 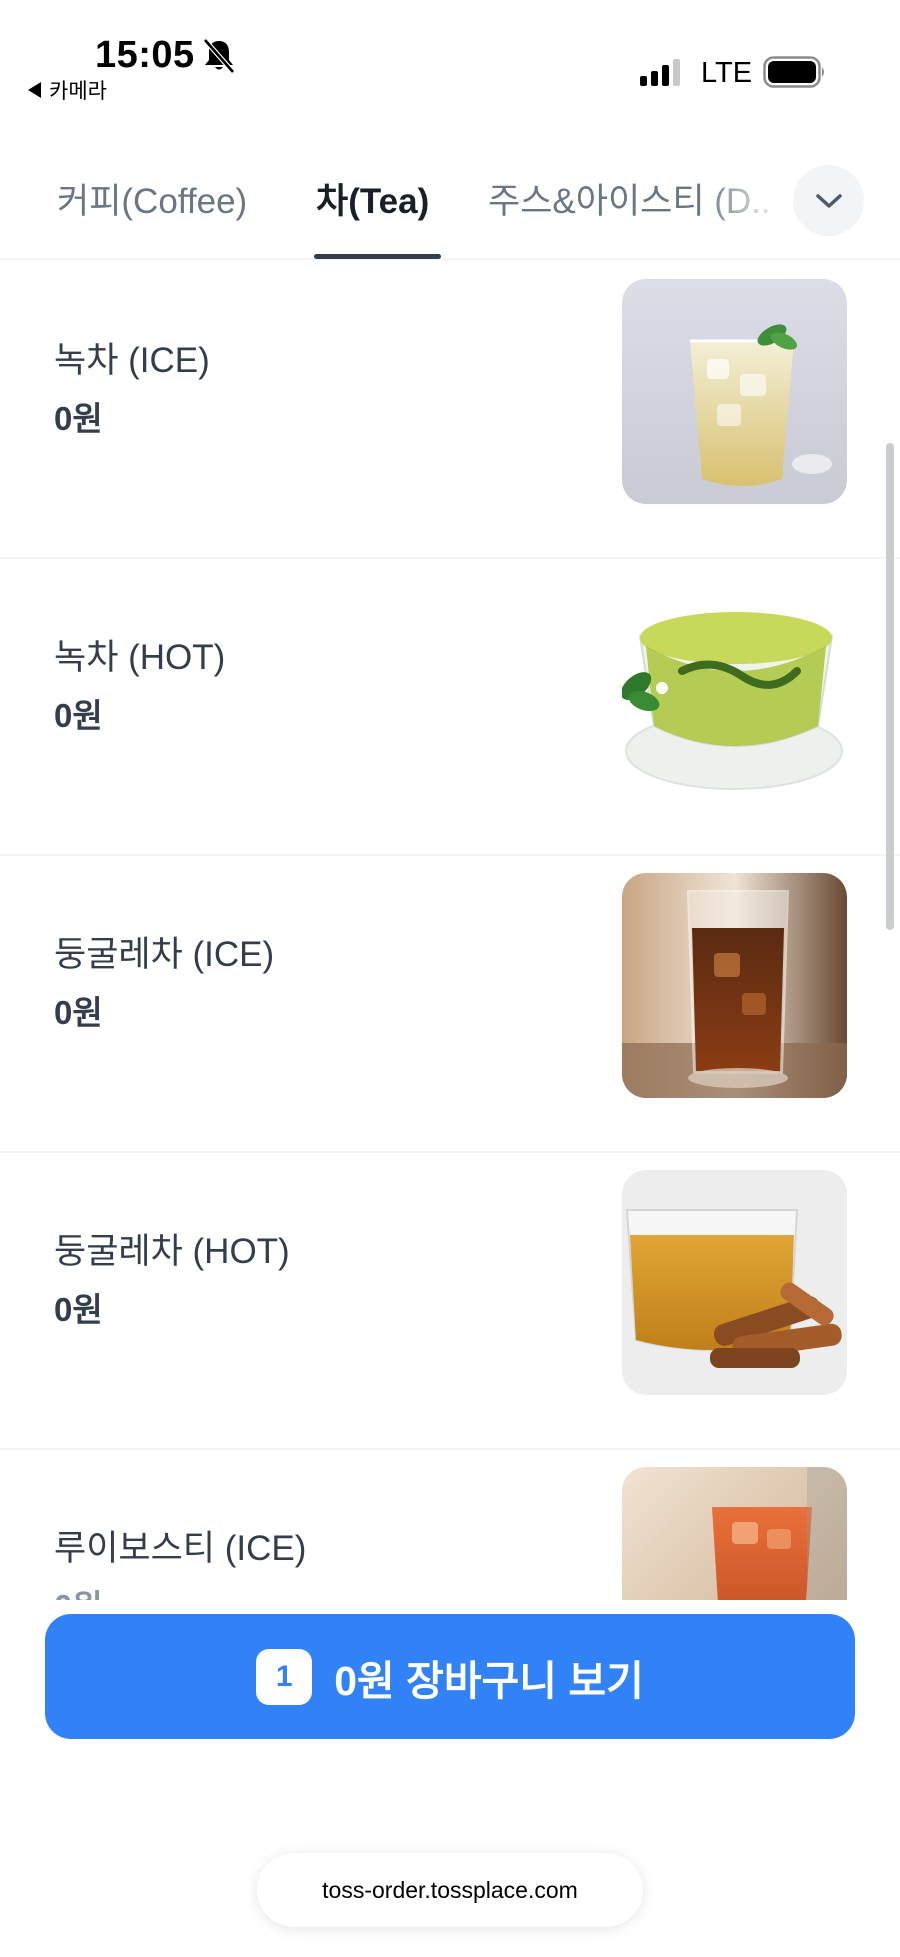 I want to click on back-triangle-icon, so click(x=34, y=90).